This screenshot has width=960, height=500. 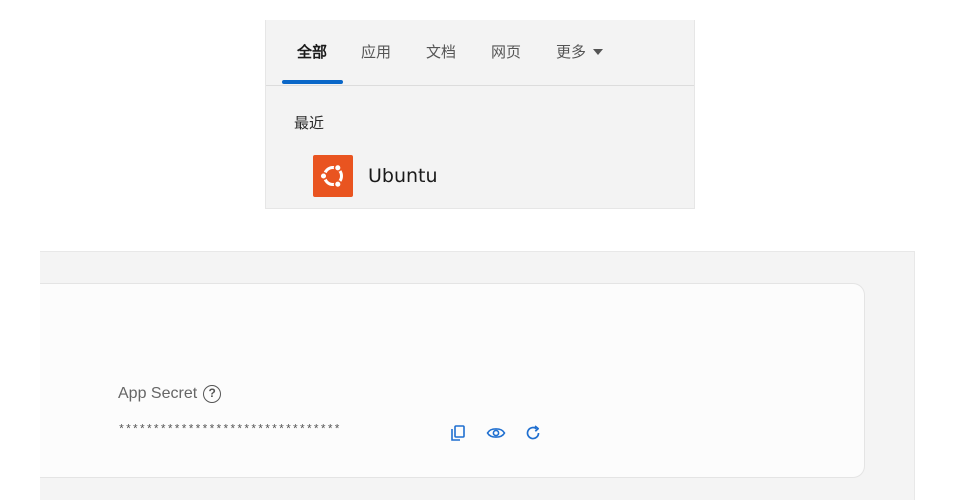 I want to click on recent-item-label: Ubuntu, so click(x=403, y=176).